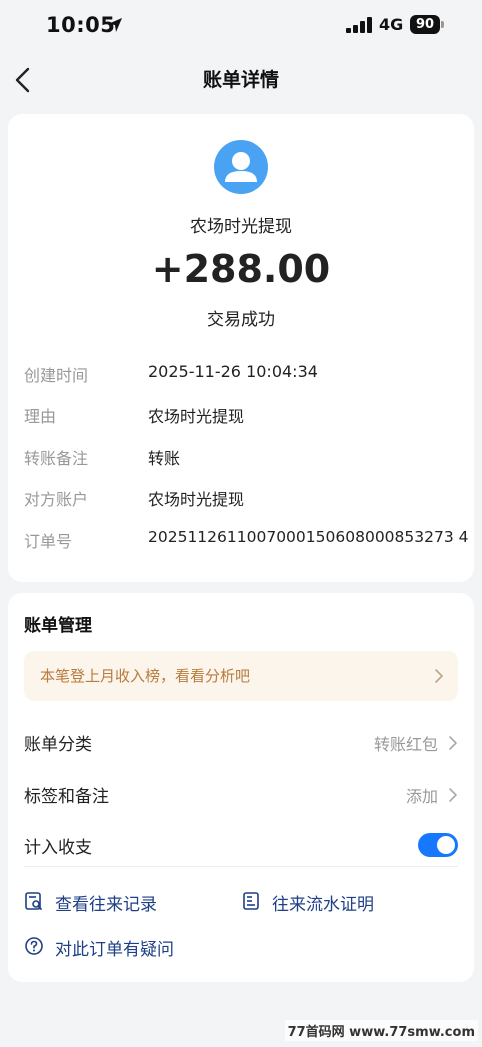 Image resolution: width=482 pixels, height=1047 pixels. I want to click on info-label: 订单号, so click(48, 541).